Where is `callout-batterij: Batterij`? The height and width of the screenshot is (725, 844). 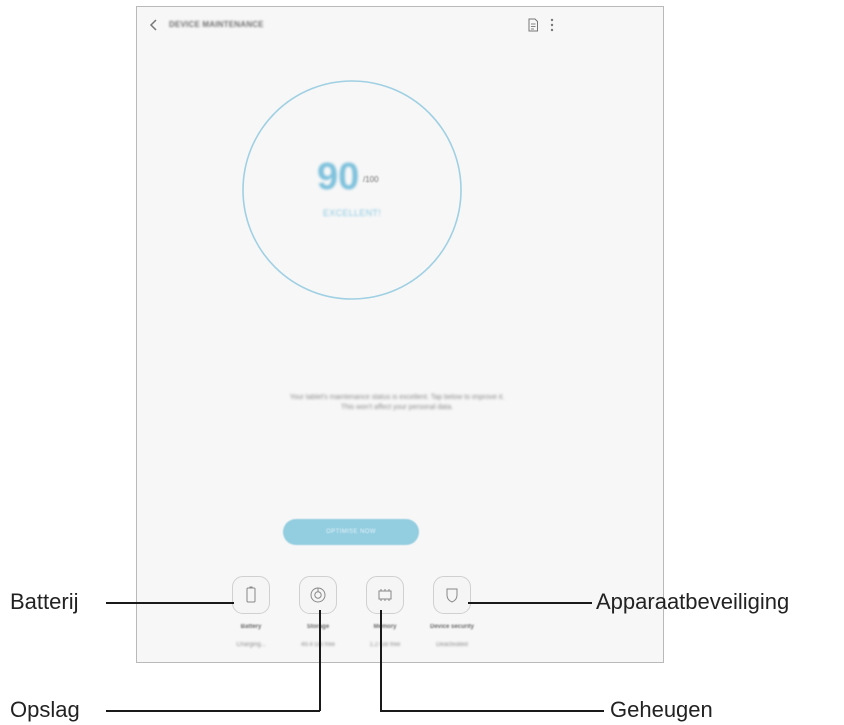
callout-batterij: Batterij is located at coordinates (44, 601).